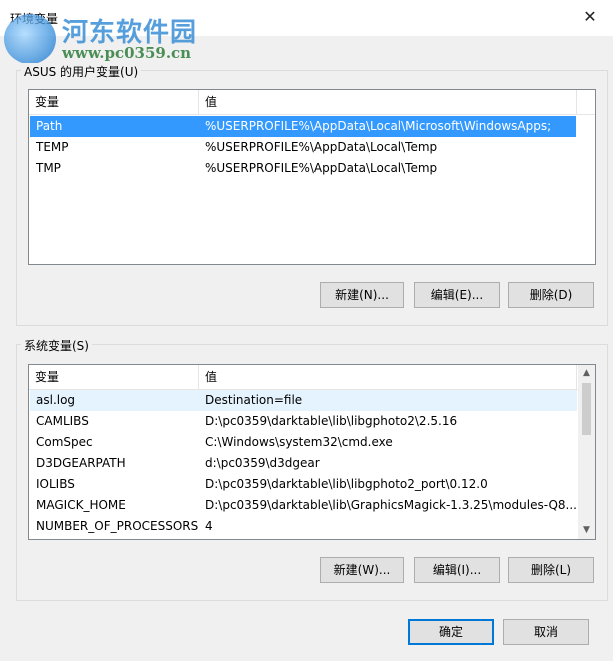  I want to click on table-row: NUMBER_OF_PROCESSORS 4, so click(303, 526).